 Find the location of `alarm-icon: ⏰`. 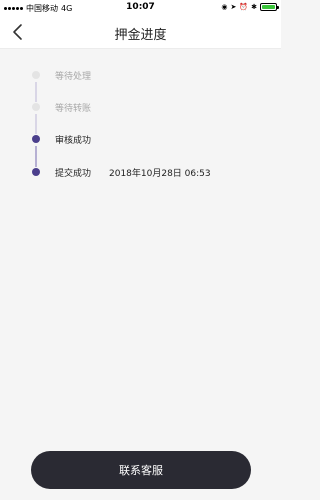

alarm-icon: ⏰ is located at coordinates (244, 7).